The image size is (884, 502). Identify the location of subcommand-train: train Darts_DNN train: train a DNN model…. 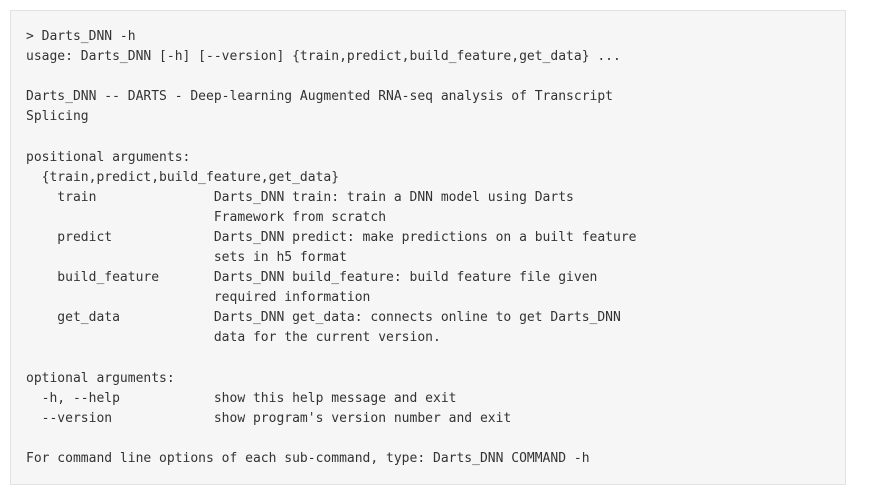
(300, 197).